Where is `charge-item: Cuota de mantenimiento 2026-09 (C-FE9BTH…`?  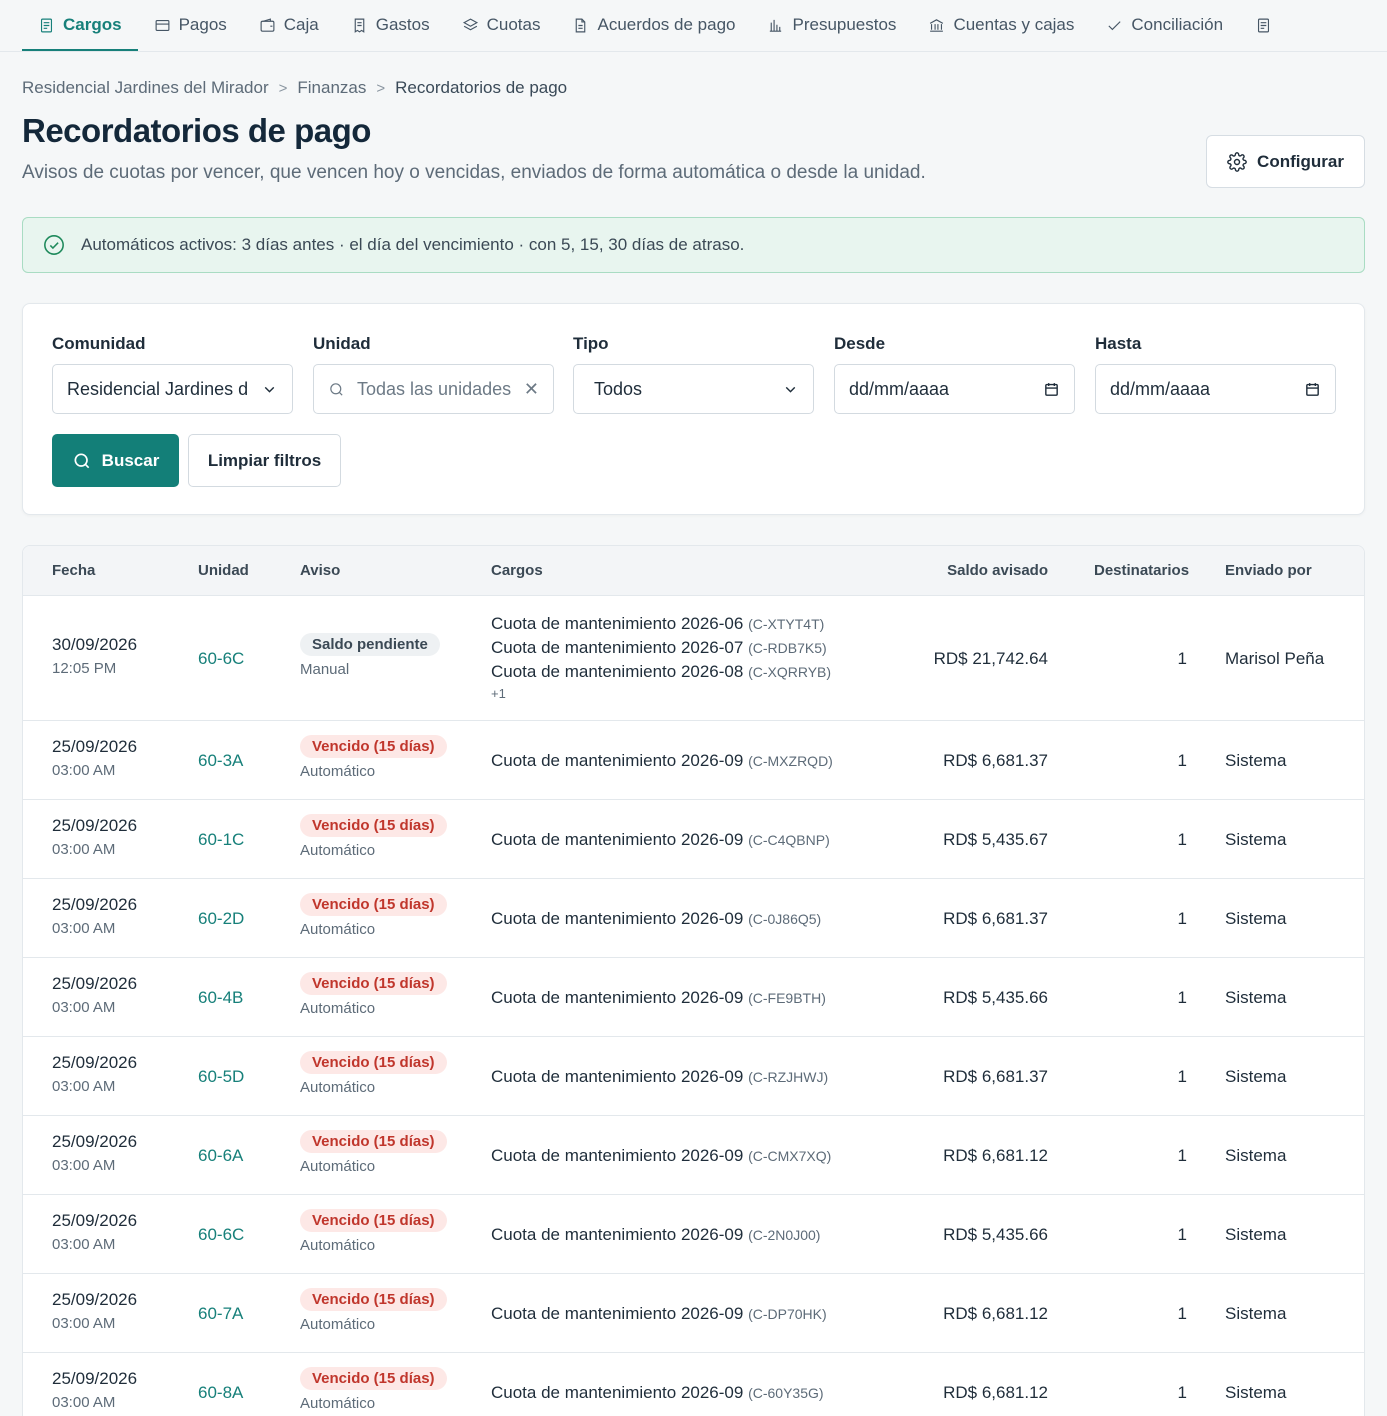
charge-item: Cuota de mantenimiento 2026-09 (C-FE9BTH… is located at coordinates (658, 998).